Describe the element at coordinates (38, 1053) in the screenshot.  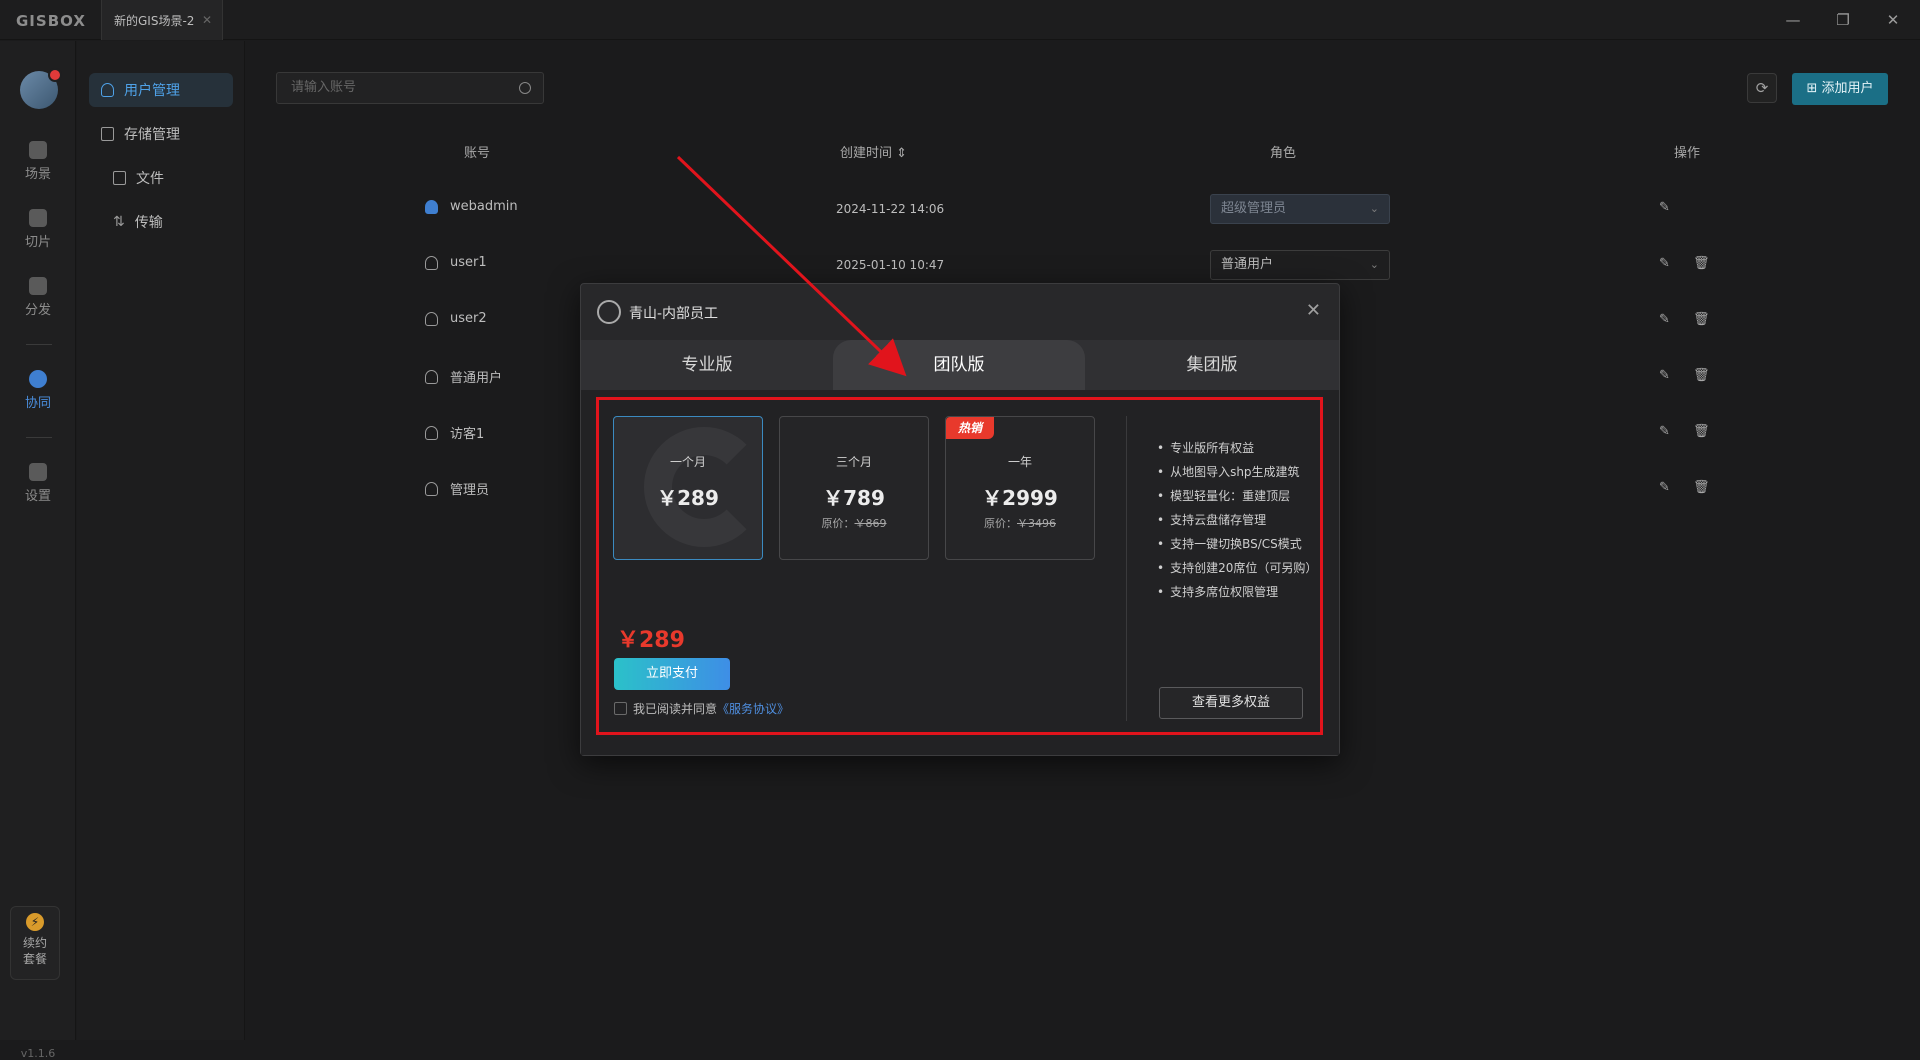
I see `app-version: v1.1.6` at that location.